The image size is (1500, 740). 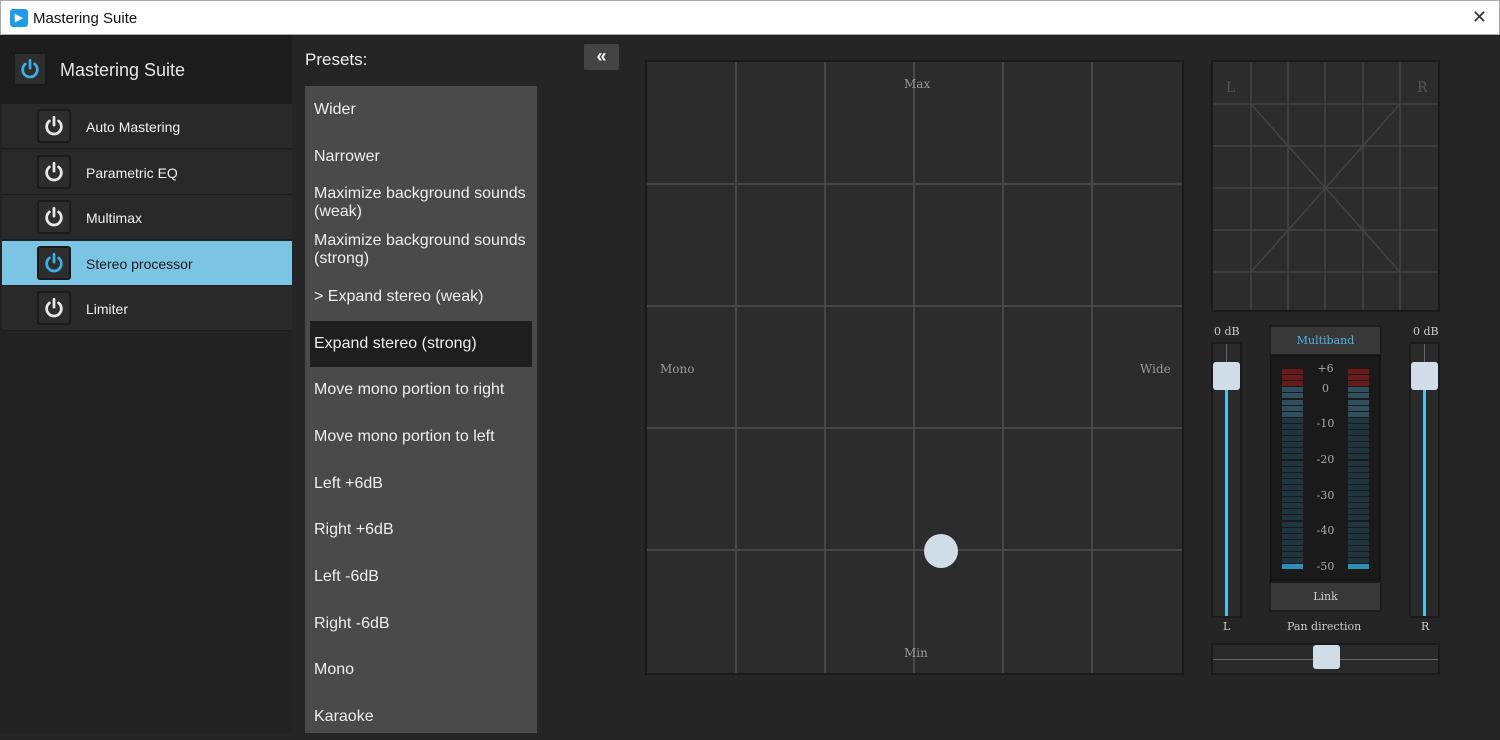 I want to click on preset-item: Narrower, so click(x=421, y=157).